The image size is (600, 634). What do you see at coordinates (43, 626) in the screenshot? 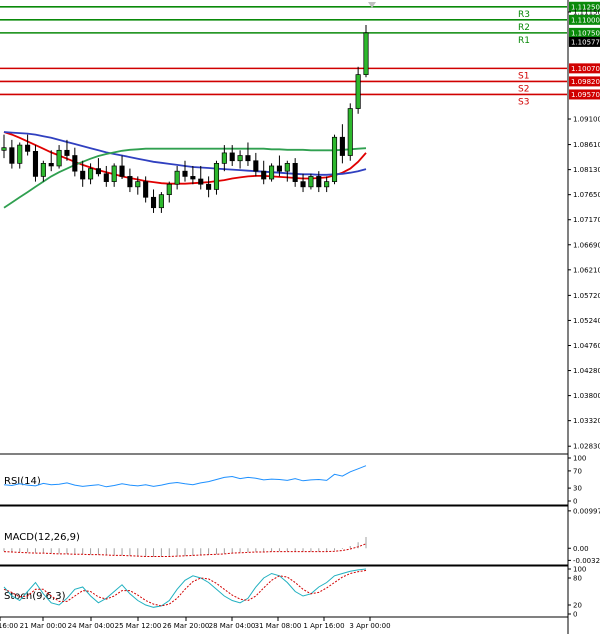
I see `time-tick-label: 21 Mar 00:00` at bounding box center [43, 626].